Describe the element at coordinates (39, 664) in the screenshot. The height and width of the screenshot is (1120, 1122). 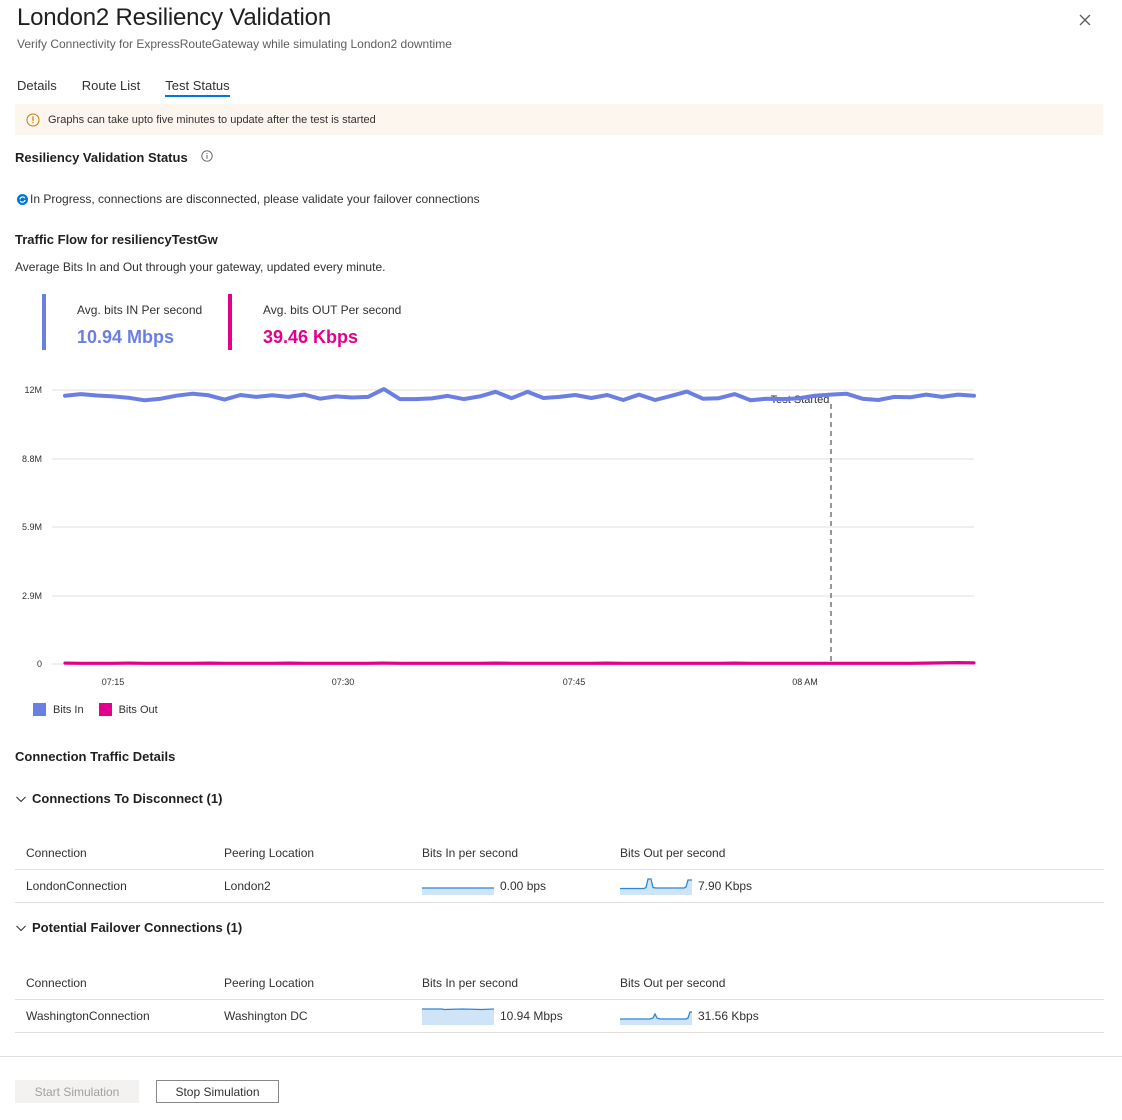
I see `y-tick-label: 0` at that location.